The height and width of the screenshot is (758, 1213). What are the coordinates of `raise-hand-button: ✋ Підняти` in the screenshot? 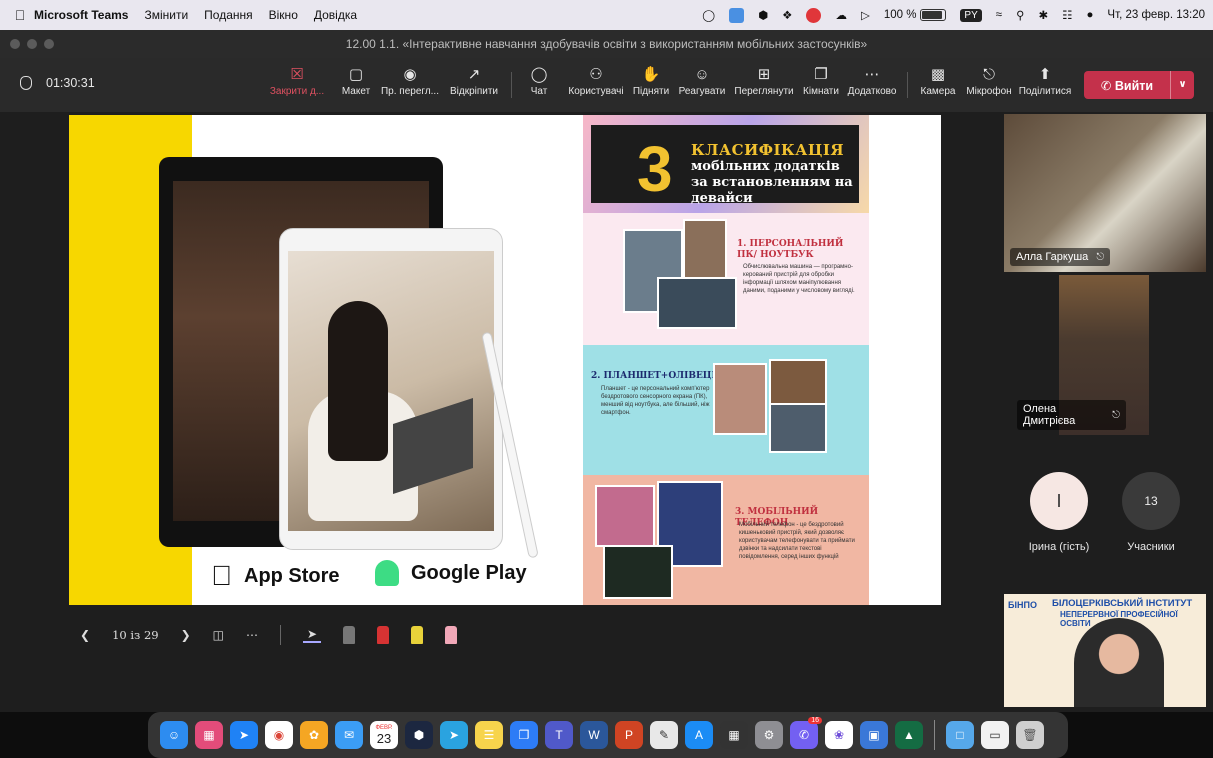 It's located at (651, 86).